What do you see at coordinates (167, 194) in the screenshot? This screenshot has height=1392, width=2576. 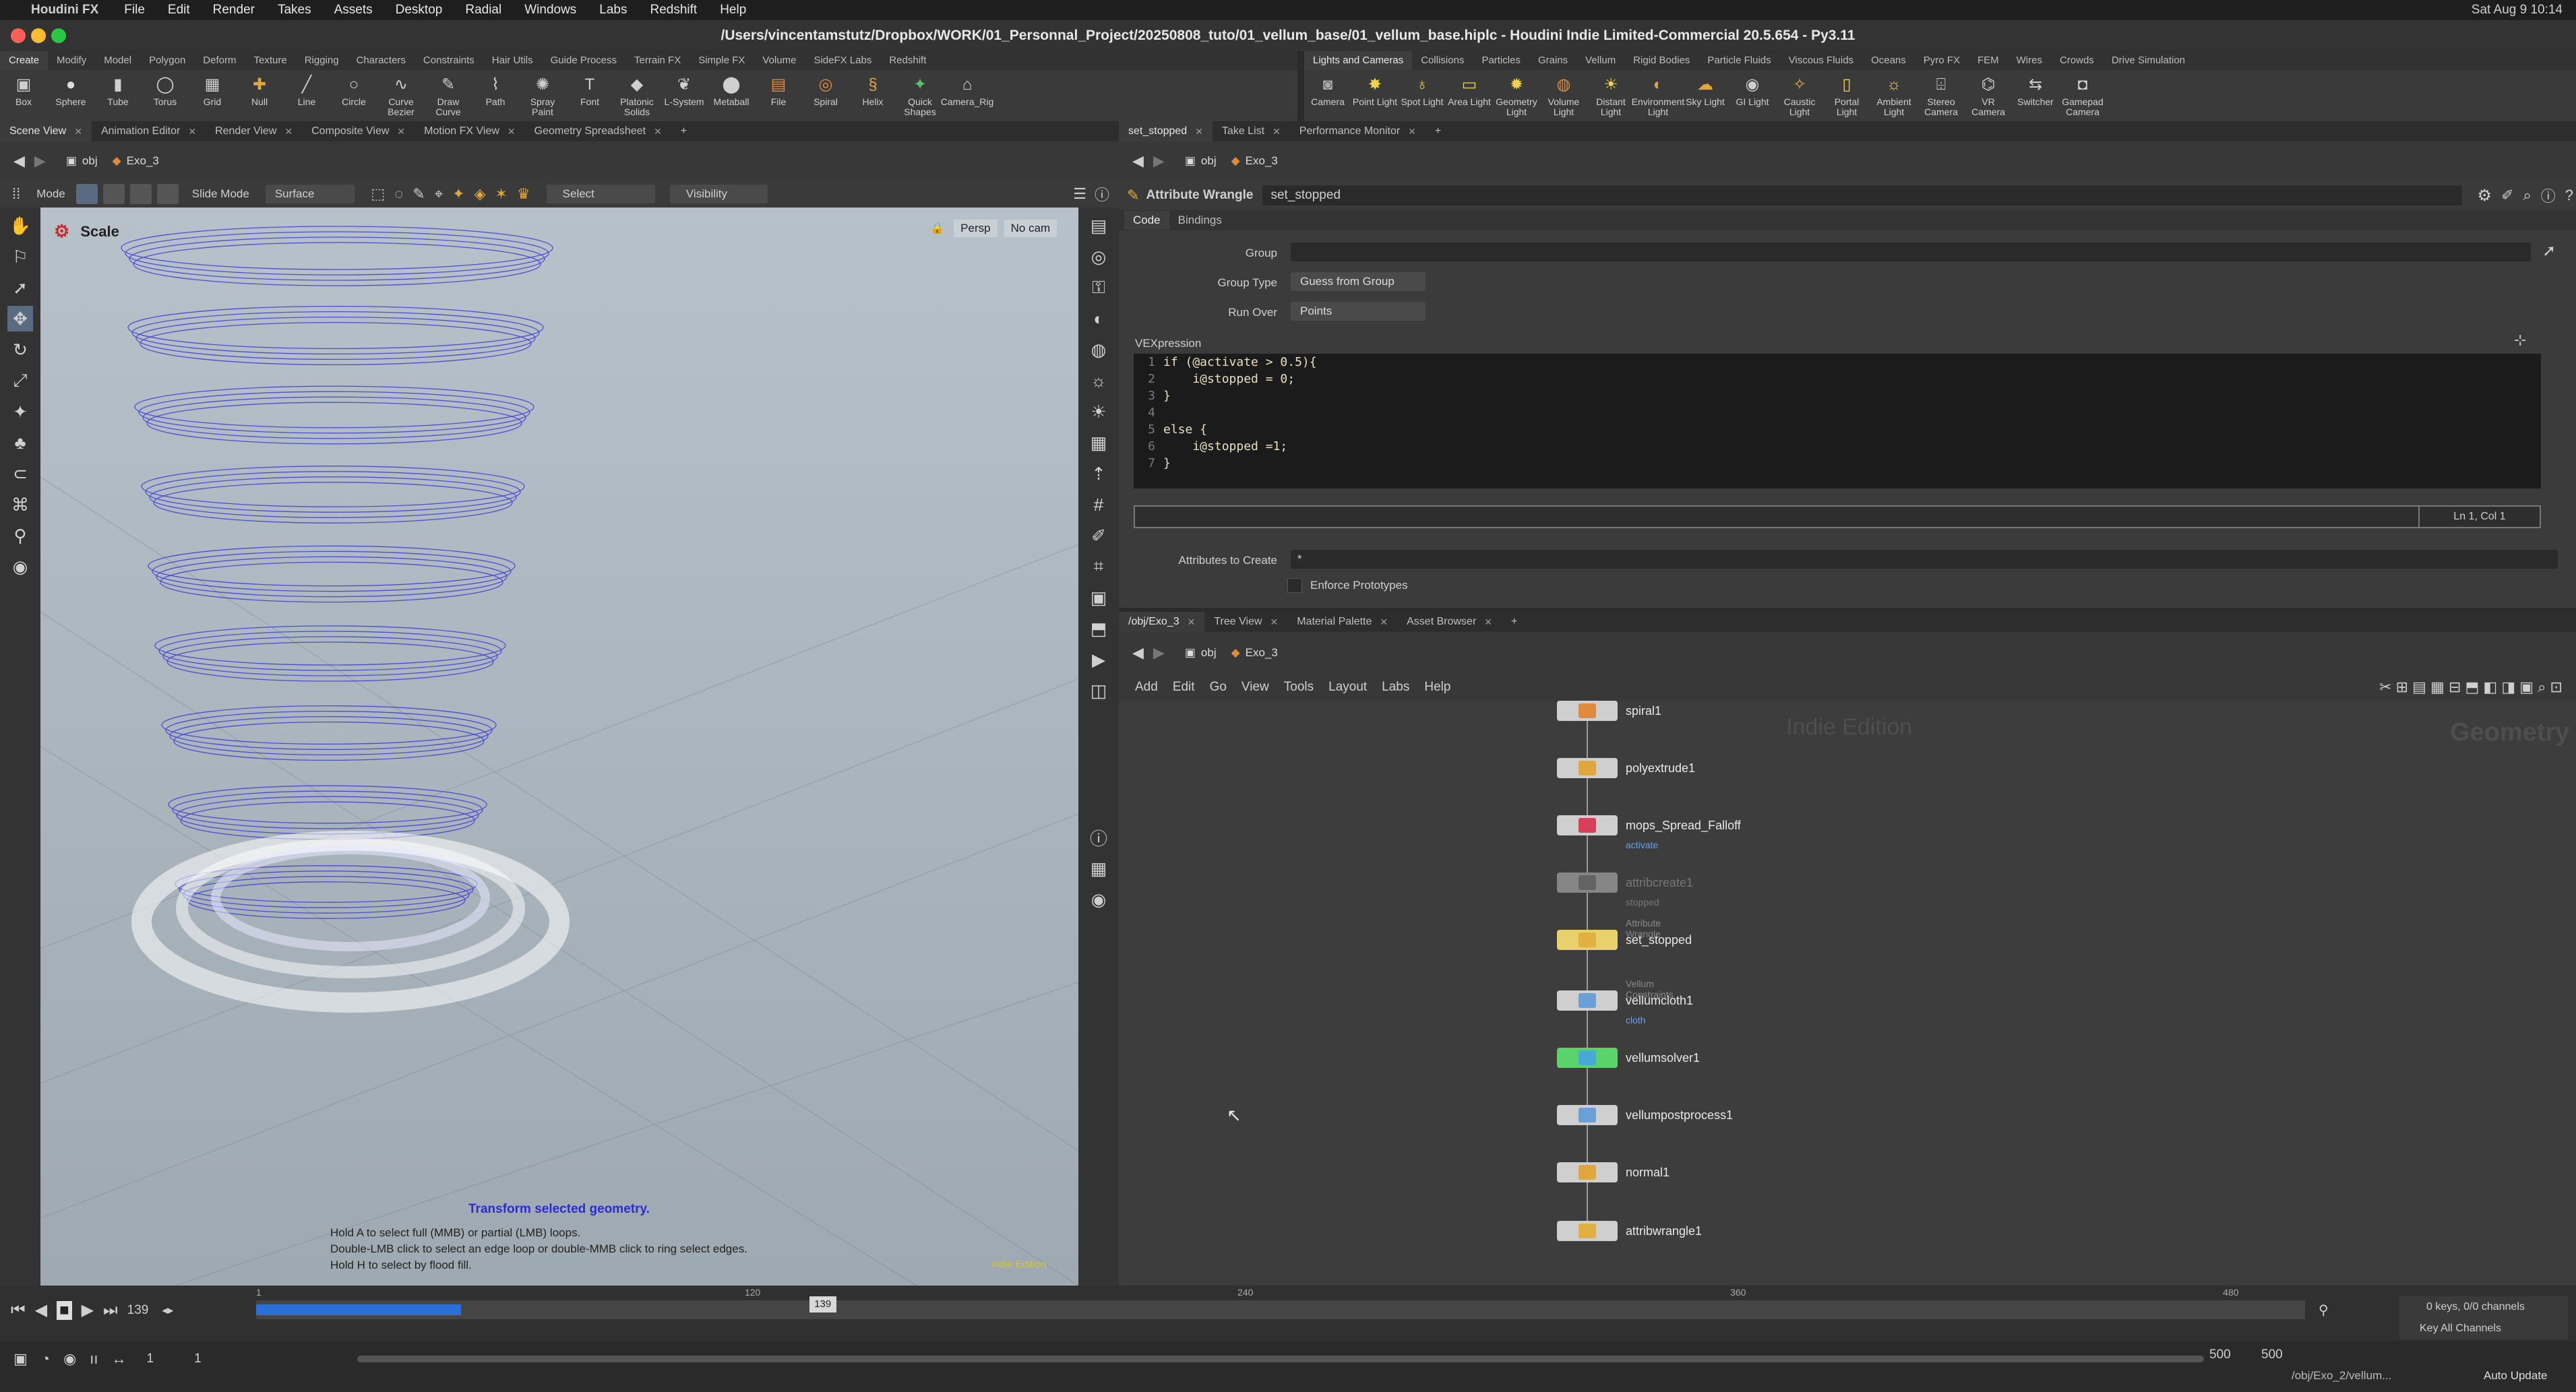 I see `faces-mode-icon` at bounding box center [167, 194].